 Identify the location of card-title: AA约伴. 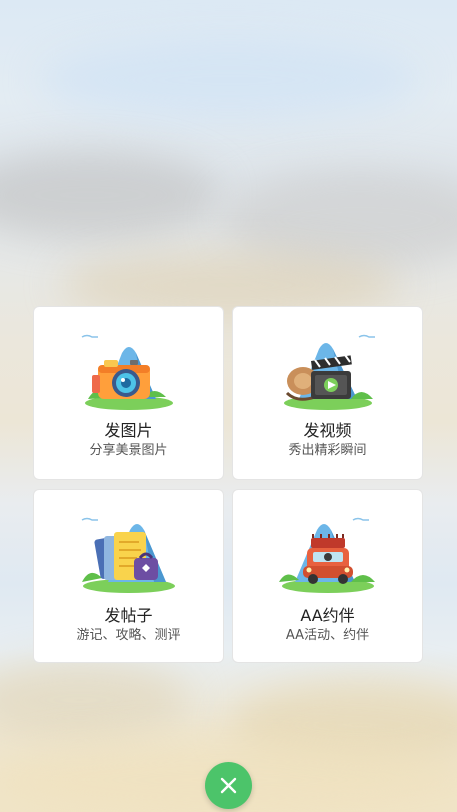
(327, 615).